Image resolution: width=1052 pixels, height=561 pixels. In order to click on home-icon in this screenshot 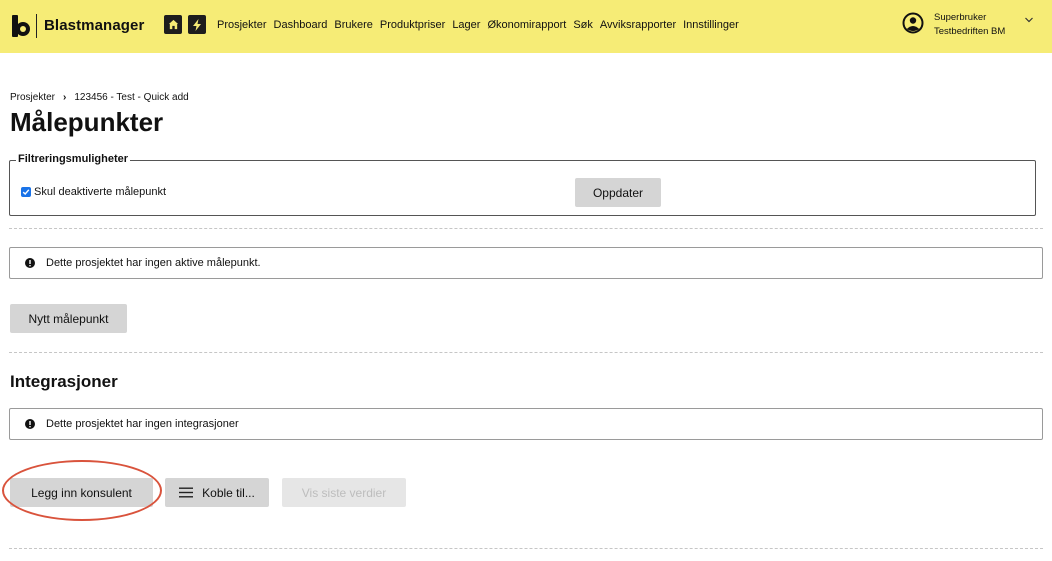, I will do `click(173, 24)`.